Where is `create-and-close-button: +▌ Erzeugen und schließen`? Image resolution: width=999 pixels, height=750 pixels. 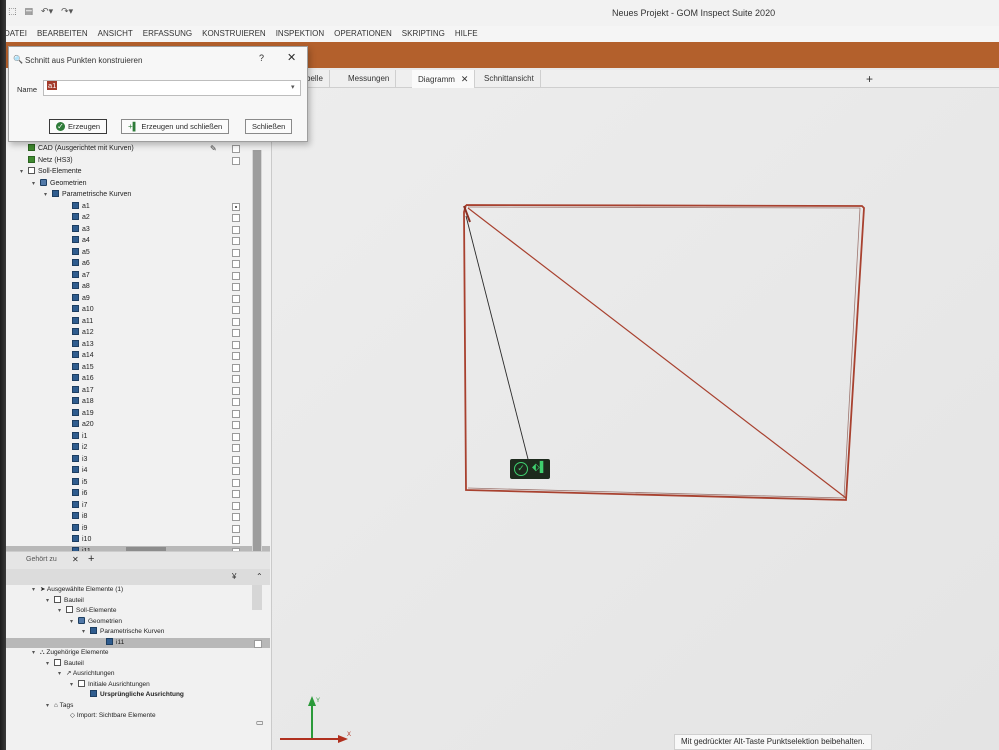
create-and-close-button: +▌ Erzeugen und schließen is located at coordinates (175, 126).